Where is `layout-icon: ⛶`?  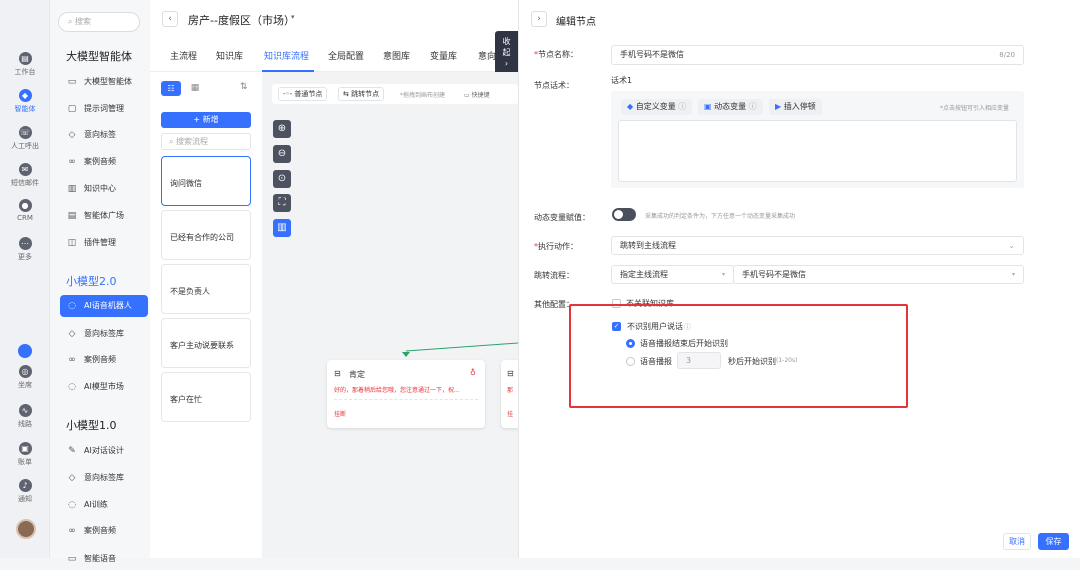 layout-icon: ⛶ is located at coordinates (282, 203).